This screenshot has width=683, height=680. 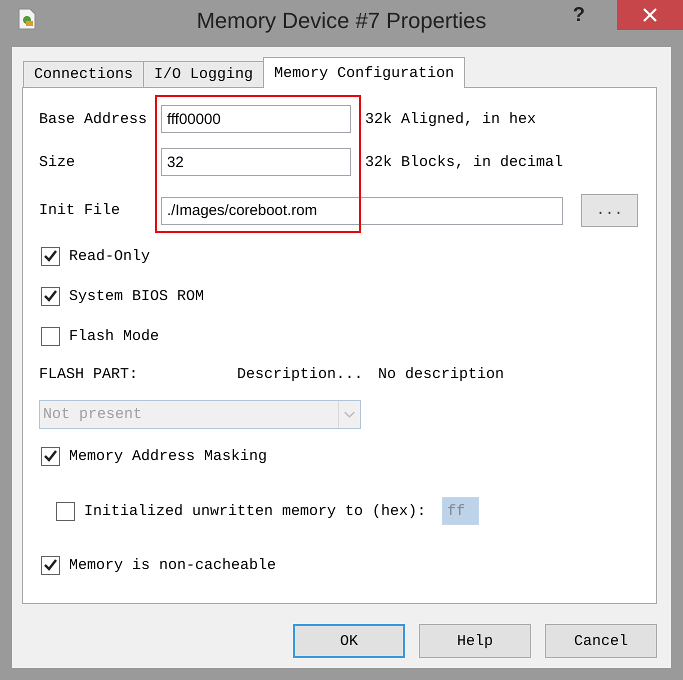 What do you see at coordinates (364, 72) in the screenshot?
I see `tab: Memory Configuration` at bounding box center [364, 72].